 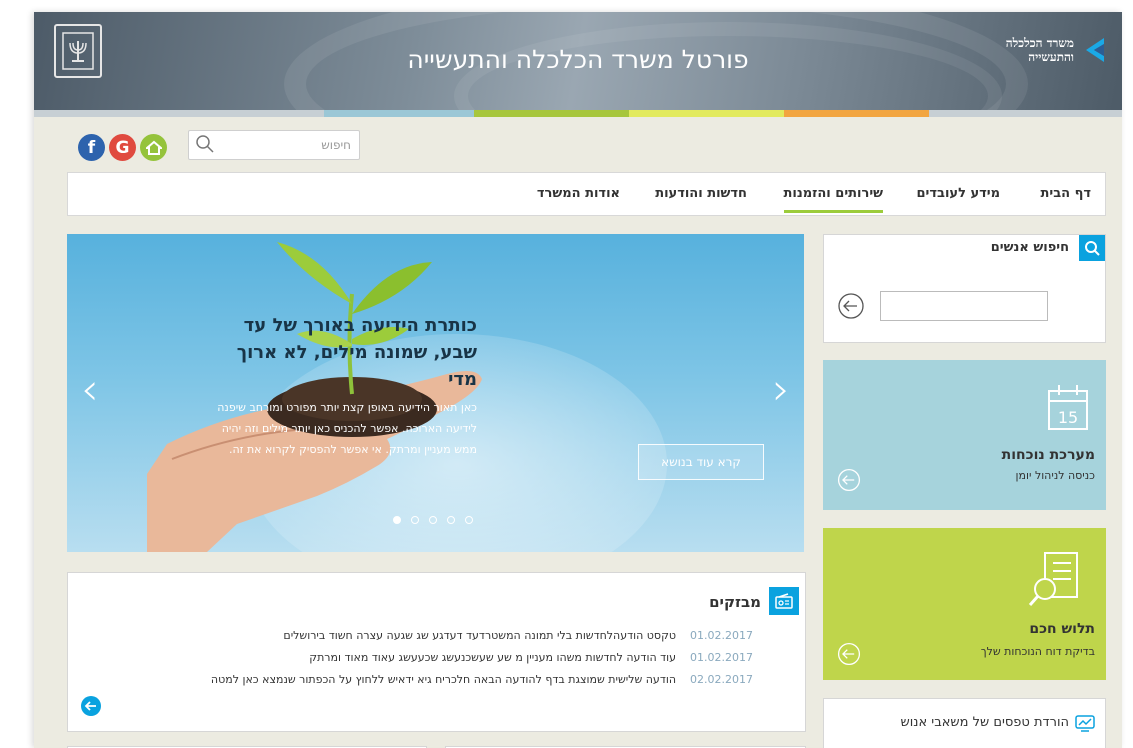 What do you see at coordinates (205, 144) in the screenshot?
I see `search-icon` at bounding box center [205, 144].